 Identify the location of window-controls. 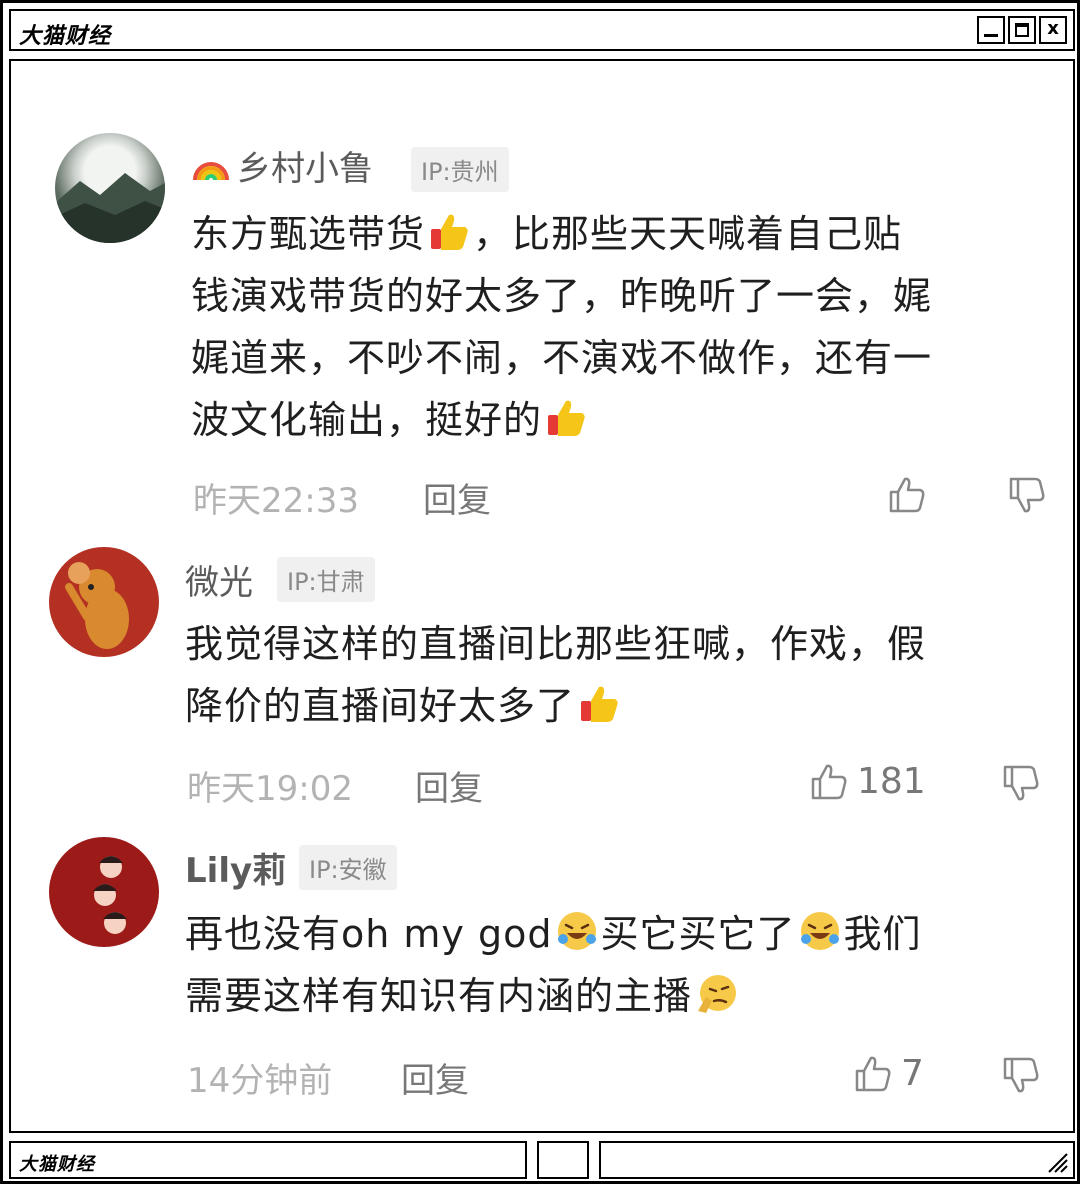
(1022, 30).